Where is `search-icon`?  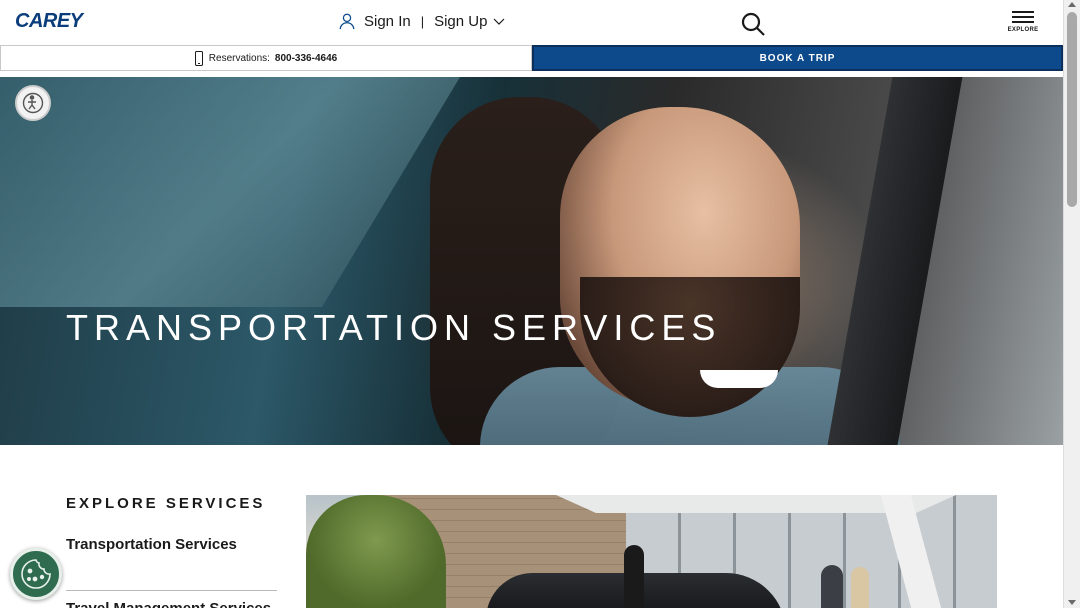
search-icon is located at coordinates (753, 24).